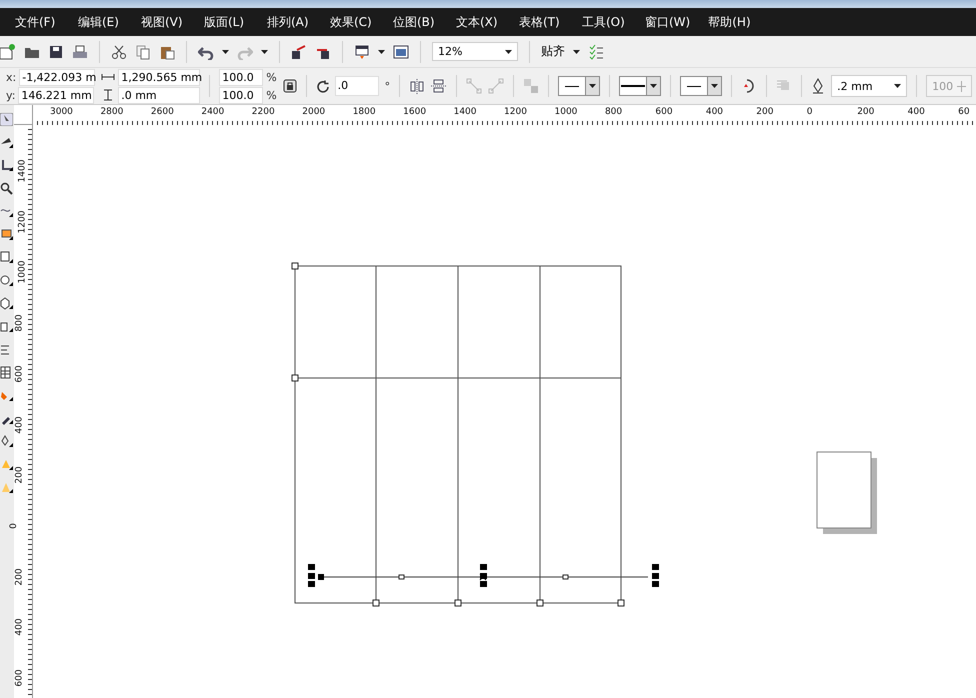 This screenshot has width=976, height=698. Describe the element at coordinates (299, 52) in the screenshot. I see `import-icon` at that location.